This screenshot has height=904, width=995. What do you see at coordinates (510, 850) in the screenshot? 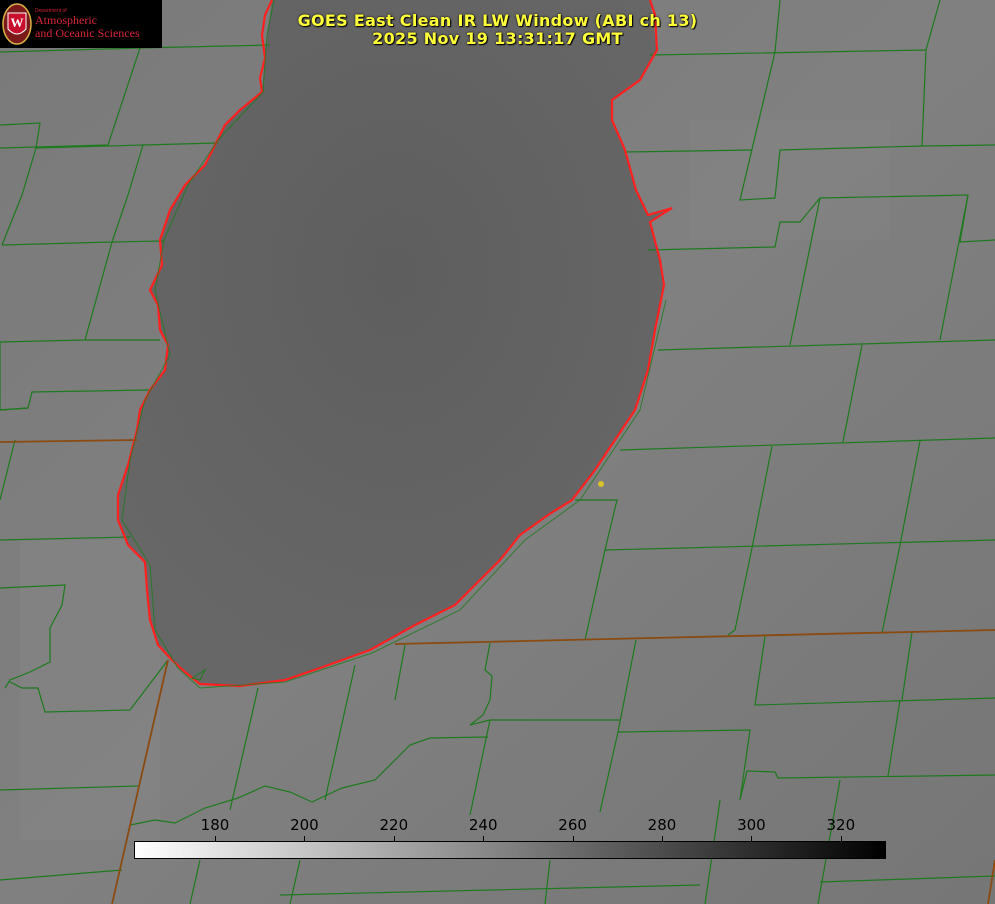
I see `colorbar` at bounding box center [510, 850].